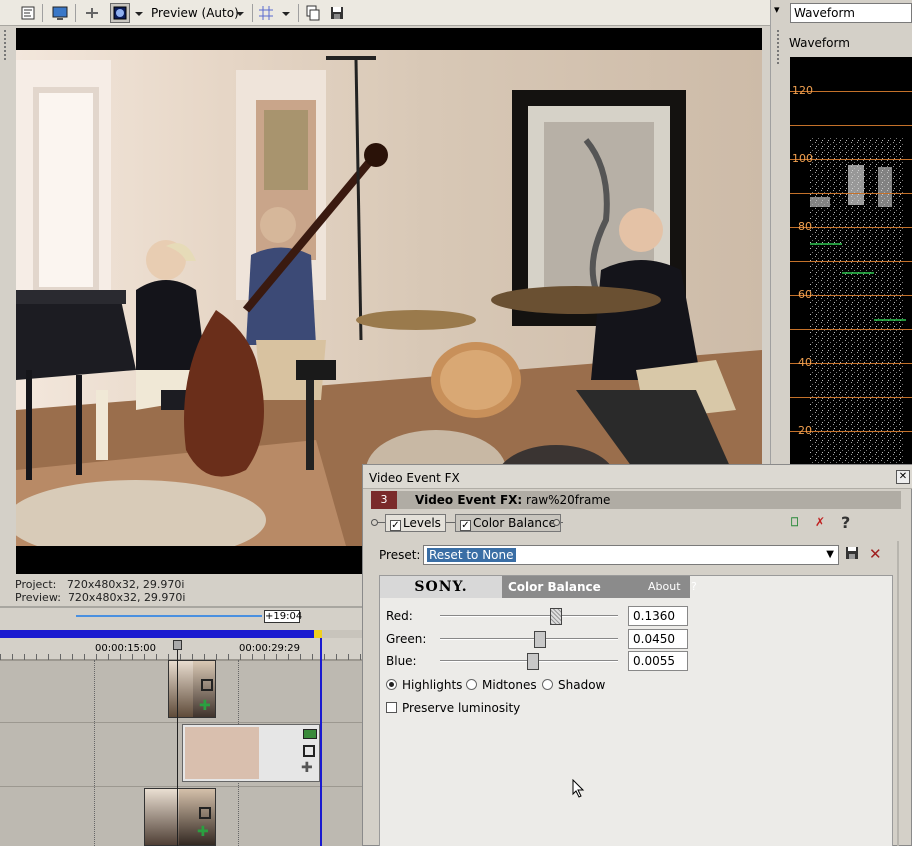  What do you see at coordinates (851, 13) in the screenshot?
I see `scope-type-select: Waveform` at bounding box center [851, 13].